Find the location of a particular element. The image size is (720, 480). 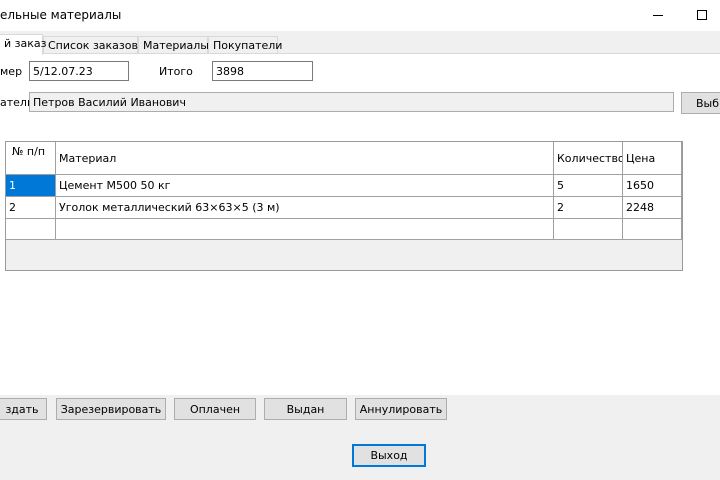

table-cell-material: Уголок металлический 63×63×5 (3 м) is located at coordinates (305, 208).